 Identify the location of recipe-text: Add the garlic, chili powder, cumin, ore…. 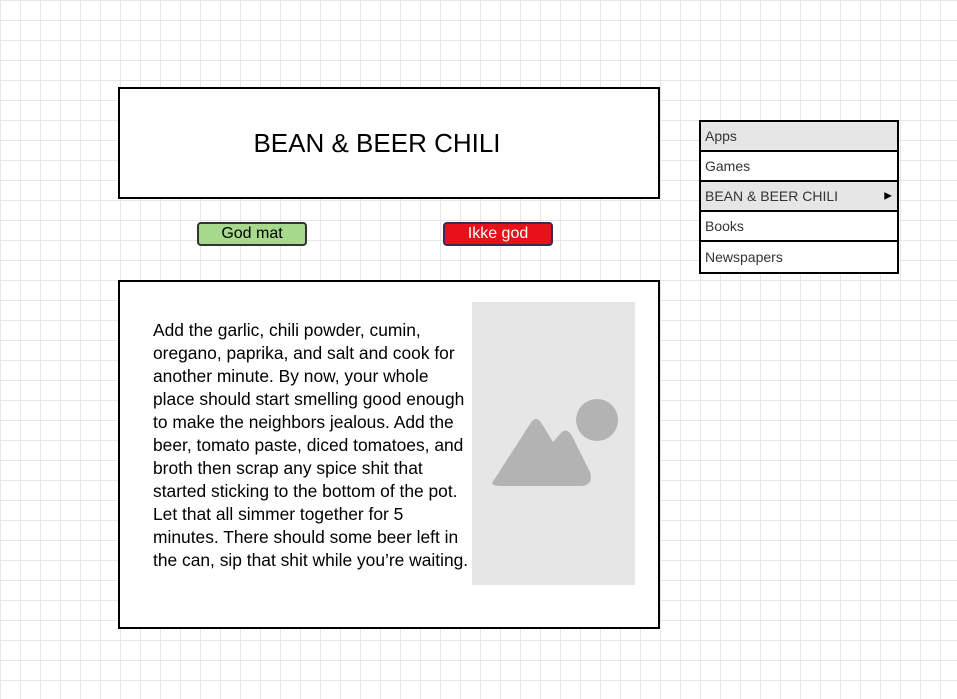
(311, 445).